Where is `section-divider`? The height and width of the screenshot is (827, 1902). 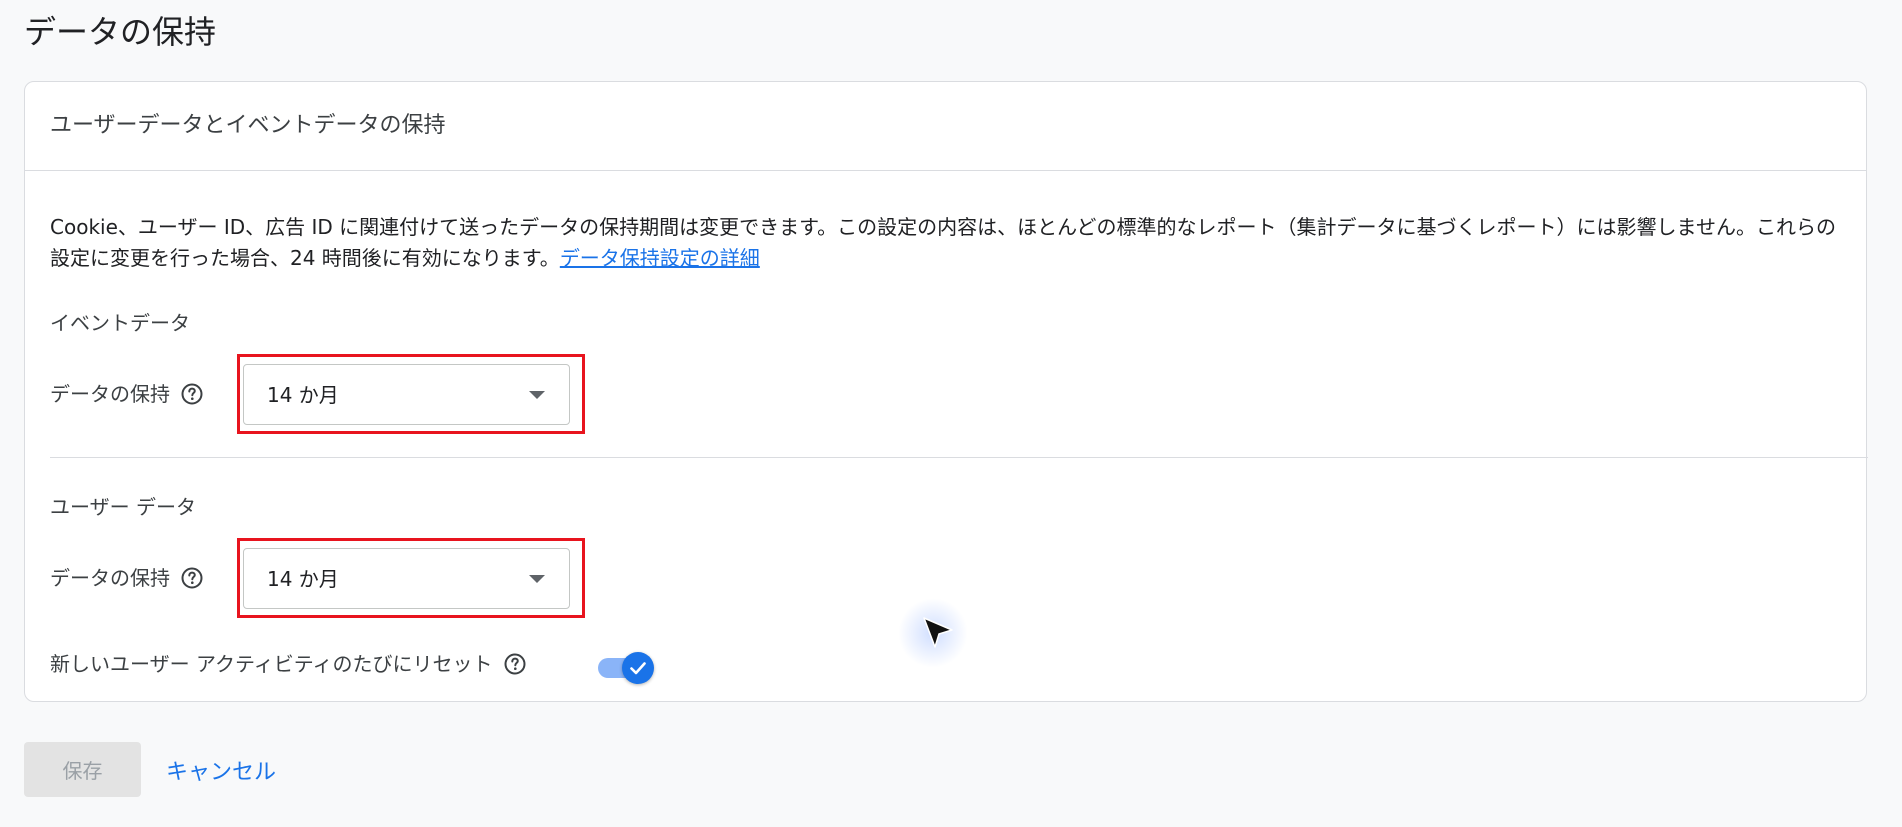 section-divider is located at coordinates (959, 457).